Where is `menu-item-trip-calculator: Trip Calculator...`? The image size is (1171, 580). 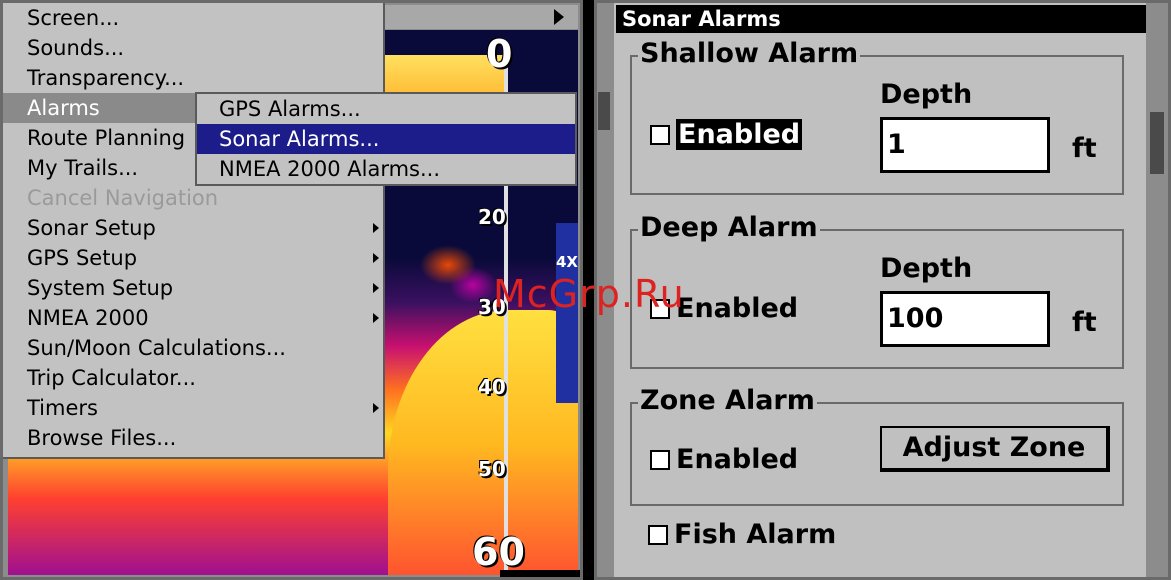
menu-item-trip-calculator: Trip Calculator... is located at coordinates (193, 378).